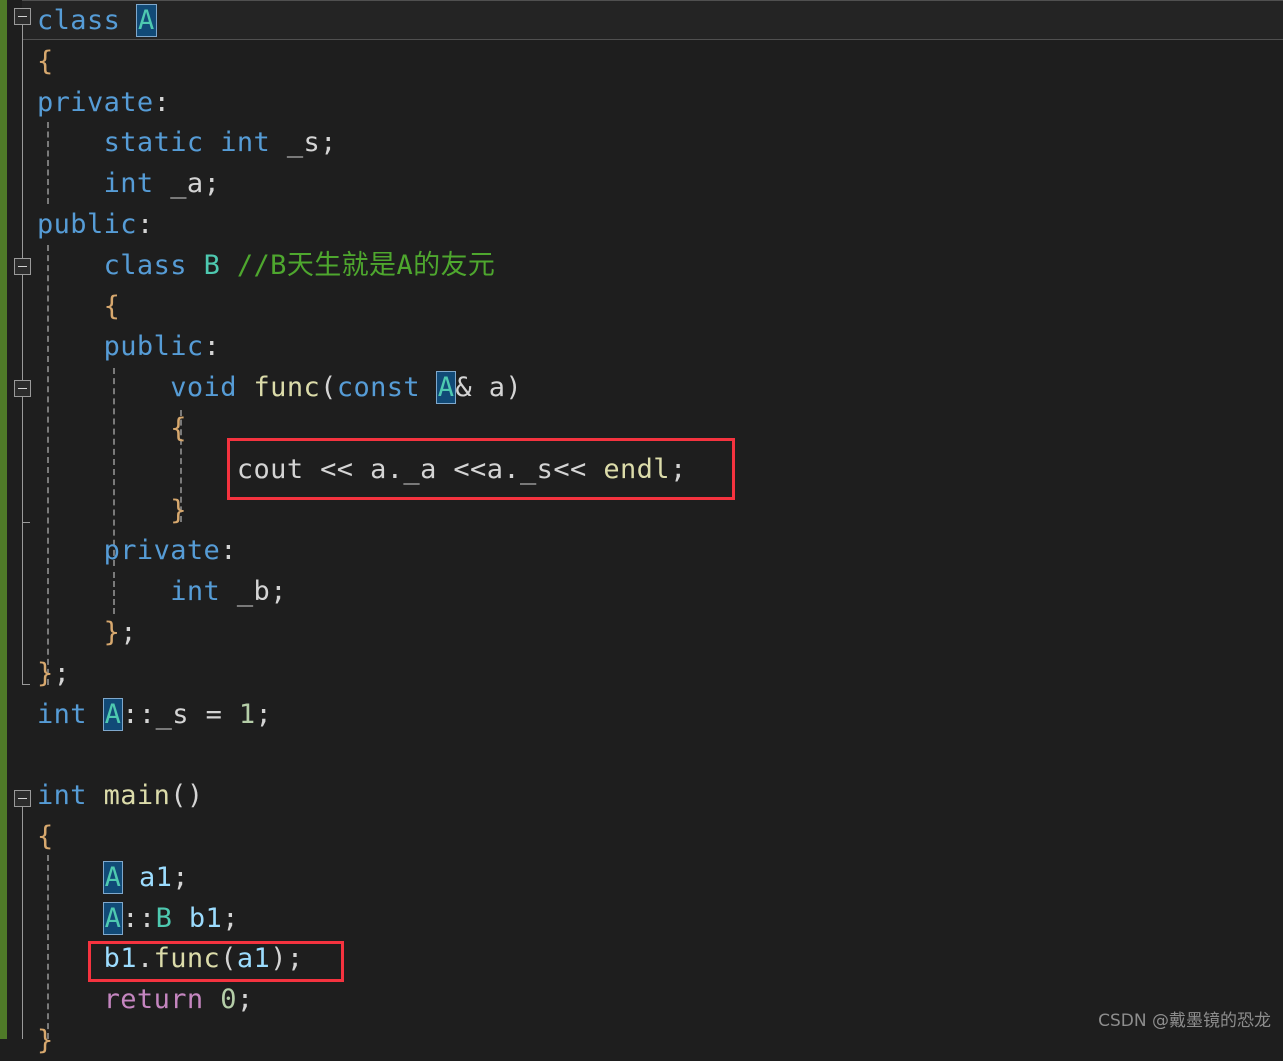 This screenshot has width=1283, height=1061. Describe the element at coordinates (641, 918) in the screenshot. I see `code-line: A::B b1;` at that location.